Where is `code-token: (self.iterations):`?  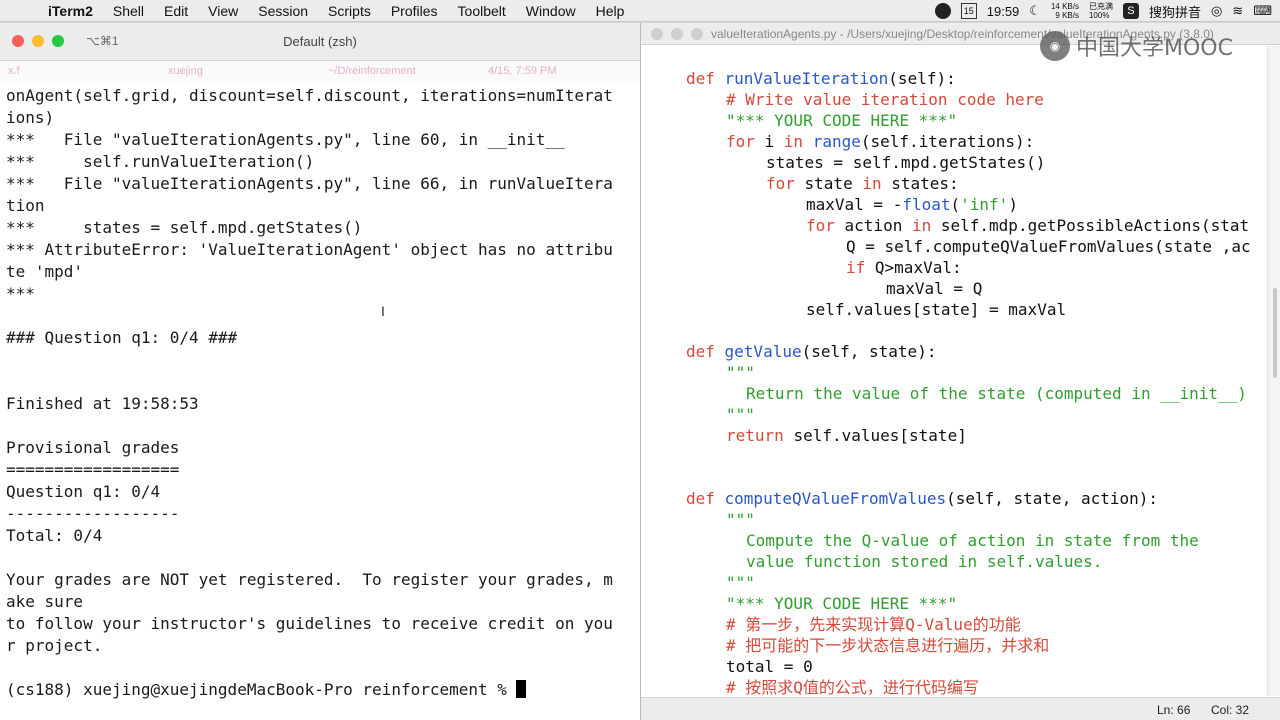
code-token: (self.iterations): is located at coordinates (947, 141).